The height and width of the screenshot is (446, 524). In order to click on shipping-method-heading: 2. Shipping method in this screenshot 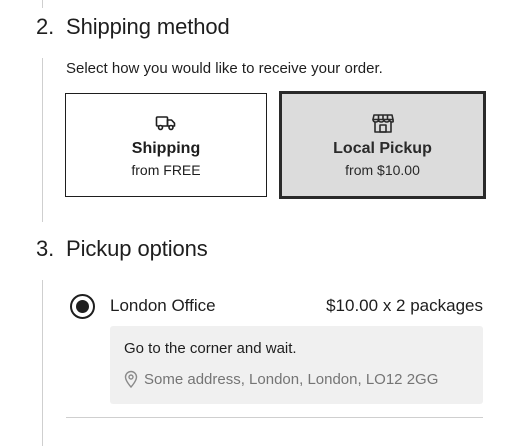, I will do `click(133, 27)`.